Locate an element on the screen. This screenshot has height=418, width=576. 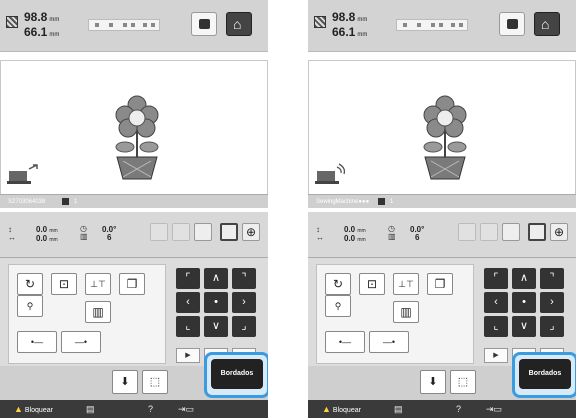
machine-status-bar: SewingMachine●●● 1 is located at coordinates (442, 201).